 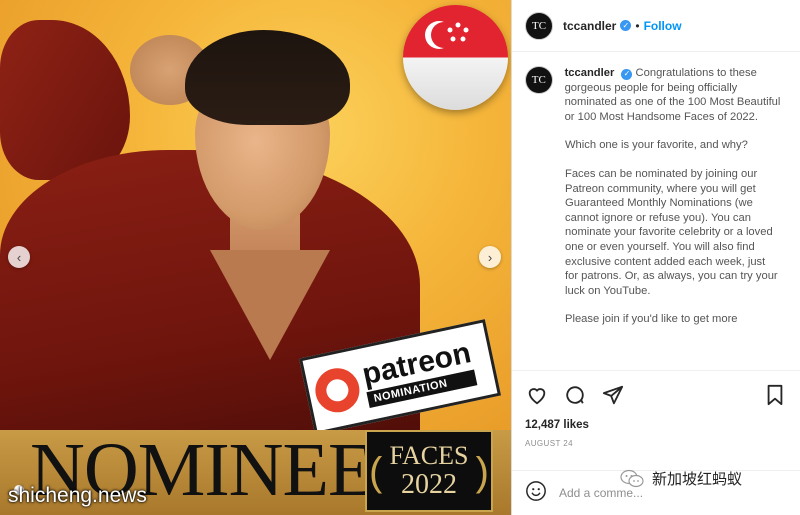 What do you see at coordinates (697, 479) in the screenshot?
I see `wechat-label: 新加坡红蚂蚁` at bounding box center [697, 479].